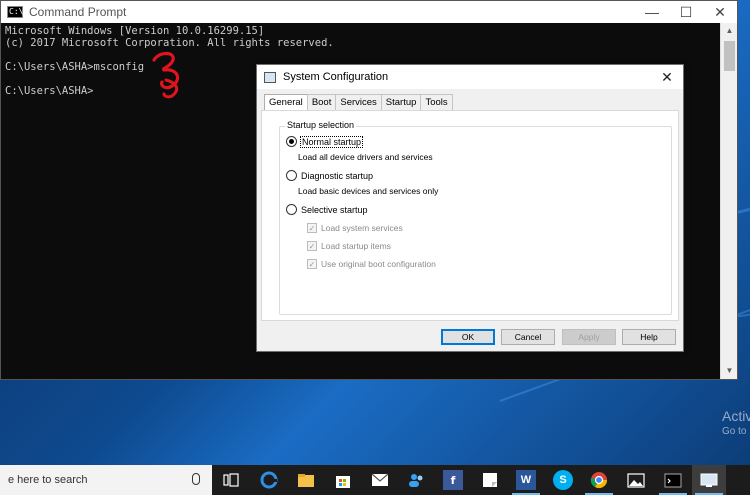 This screenshot has height=495, width=750. I want to click on file-explorer-icon, so click(306, 480).